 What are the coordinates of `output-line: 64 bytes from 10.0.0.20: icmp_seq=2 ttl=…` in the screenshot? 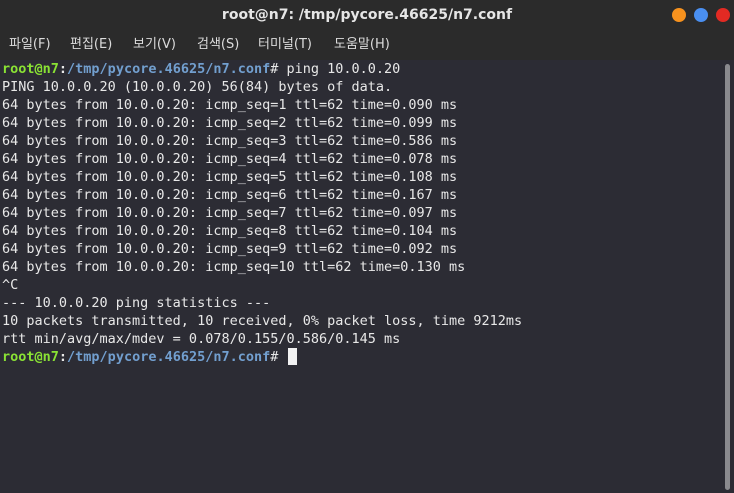 It's located at (230, 123).